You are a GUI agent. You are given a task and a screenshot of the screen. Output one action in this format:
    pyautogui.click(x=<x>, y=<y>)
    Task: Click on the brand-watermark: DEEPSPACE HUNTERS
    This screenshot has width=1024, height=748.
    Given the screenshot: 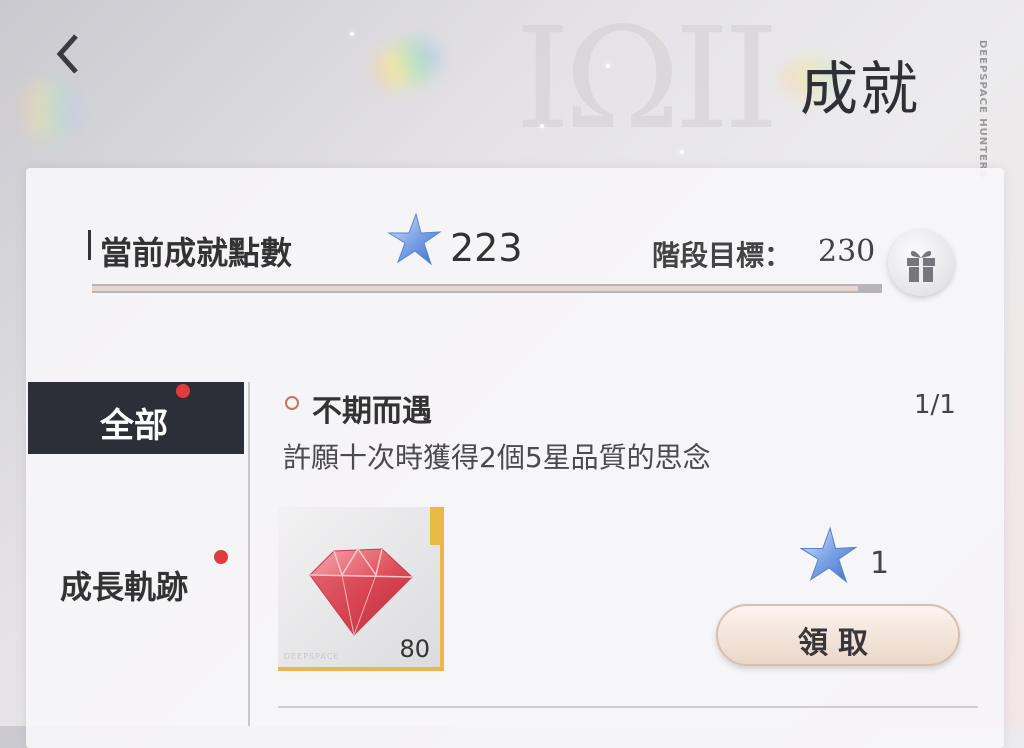 What is the action you would take?
    pyautogui.click(x=982, y=109)
    